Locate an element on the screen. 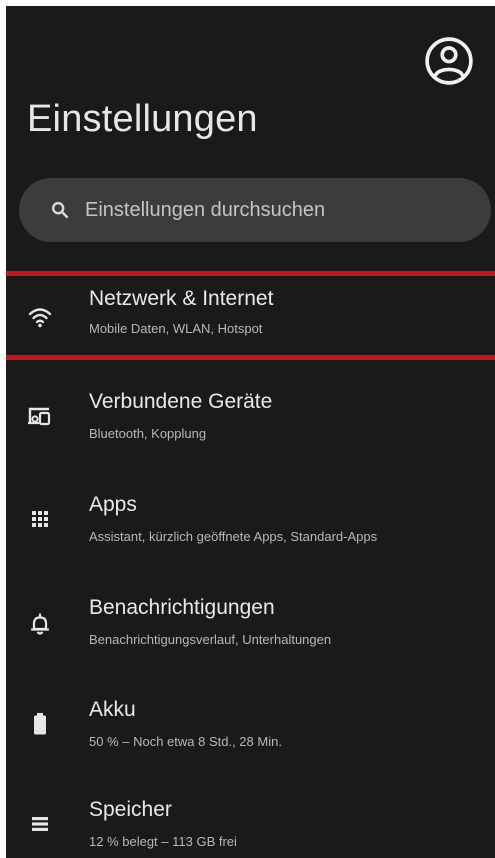  battery-icon is located at coordinates (40, 724).